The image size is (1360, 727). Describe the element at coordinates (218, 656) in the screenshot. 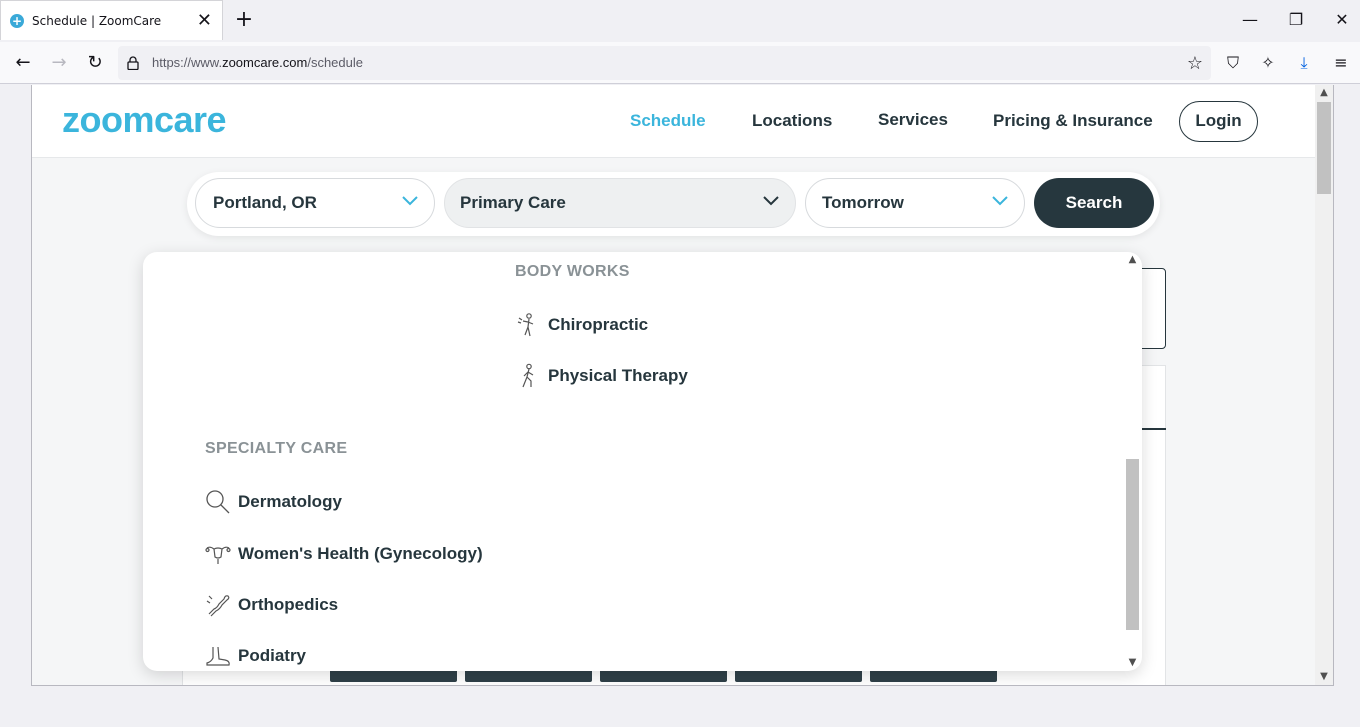

I see `foot-icon` at that location.